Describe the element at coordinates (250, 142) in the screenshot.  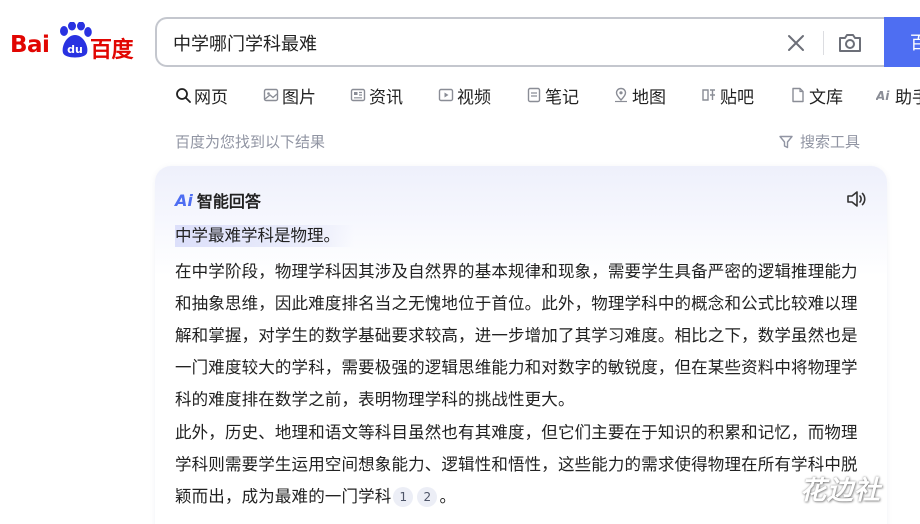
I see `result-count-text: 百度为您找到以下结果` at that location.